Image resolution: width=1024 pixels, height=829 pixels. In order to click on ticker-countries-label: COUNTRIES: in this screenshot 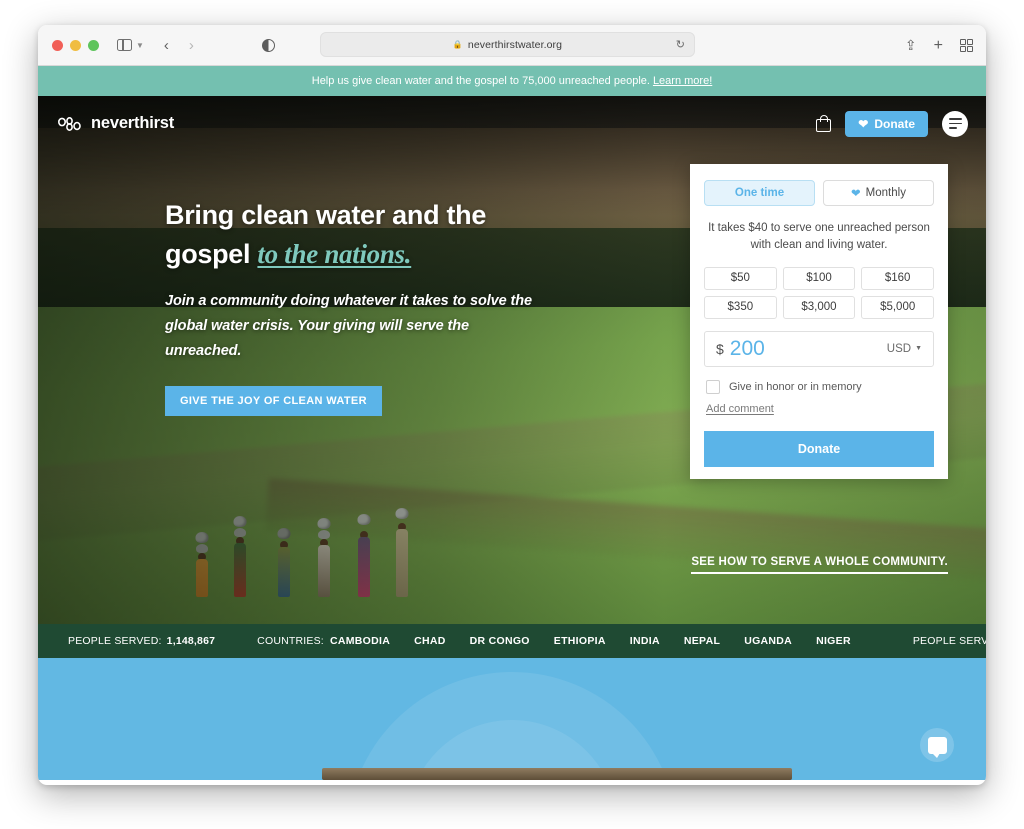, I will do `click(290, 641)`.